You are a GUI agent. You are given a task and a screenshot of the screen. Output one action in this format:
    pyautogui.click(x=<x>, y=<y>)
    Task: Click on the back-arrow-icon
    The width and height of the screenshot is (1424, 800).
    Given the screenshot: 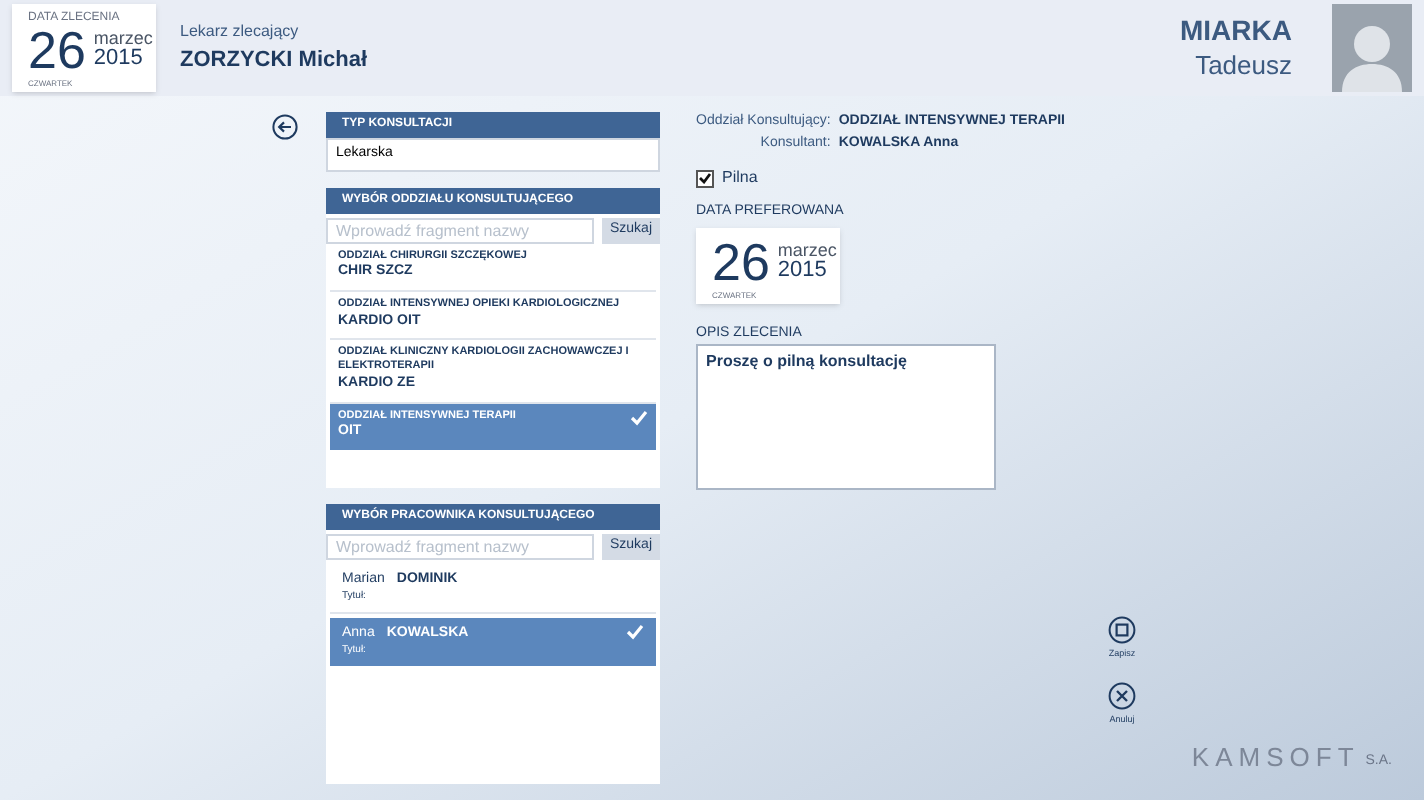 What is the action you would take?
    pyautogui.click(x=285, y=127)
    